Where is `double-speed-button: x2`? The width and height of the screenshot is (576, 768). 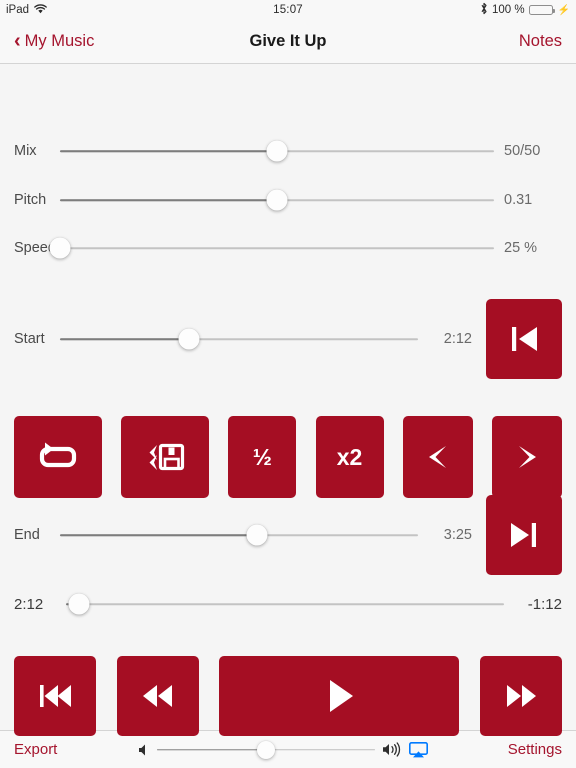 double-speed-button: x2 is located at coordinates (349, 457).